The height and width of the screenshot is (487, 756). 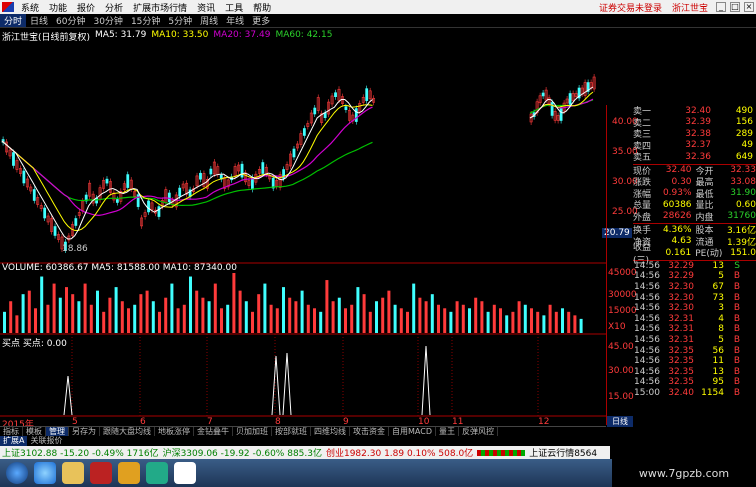 I want to click on indicator-tab: 按部就班, so click(x=291, y=431).